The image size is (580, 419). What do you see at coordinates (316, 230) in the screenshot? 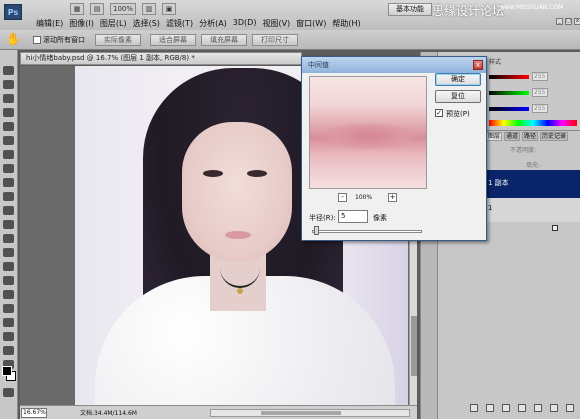
I see `radius-slider-thumb` at bounding box center [316, 230].